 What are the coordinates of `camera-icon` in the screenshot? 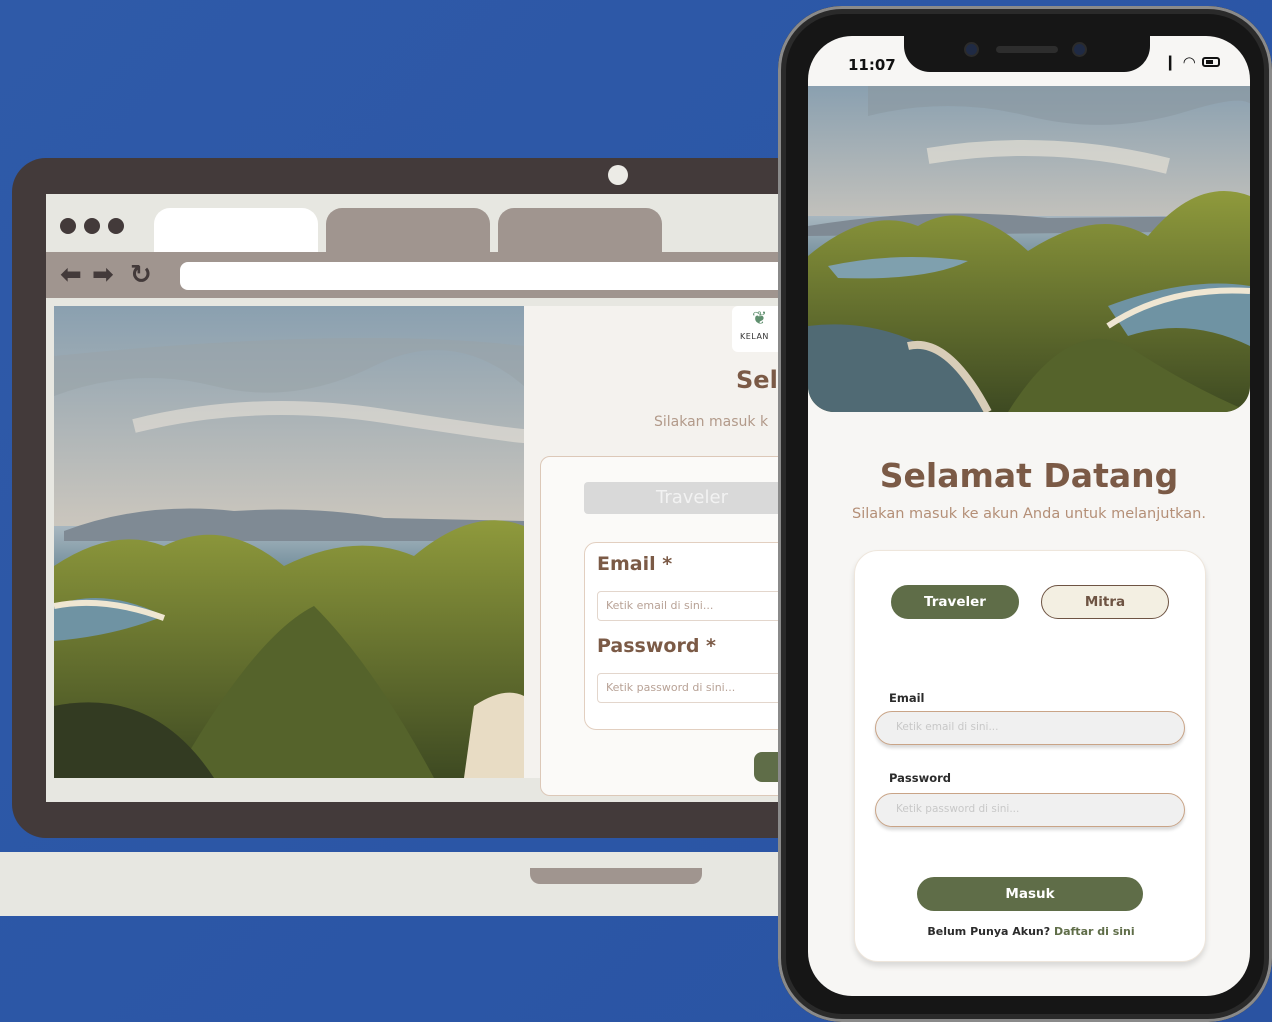 It's located at (971, 49).